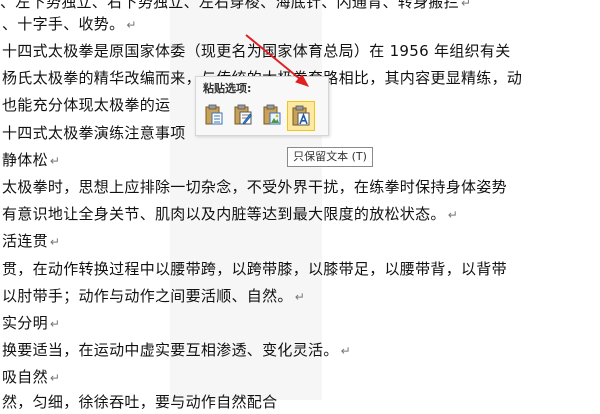 The width and height of the screenshot is (600, 414). I want to click on line-text: 有意识地让全身关节、肌肉以及内脏等达到最大限度的放松状态。, so click(224, 214).